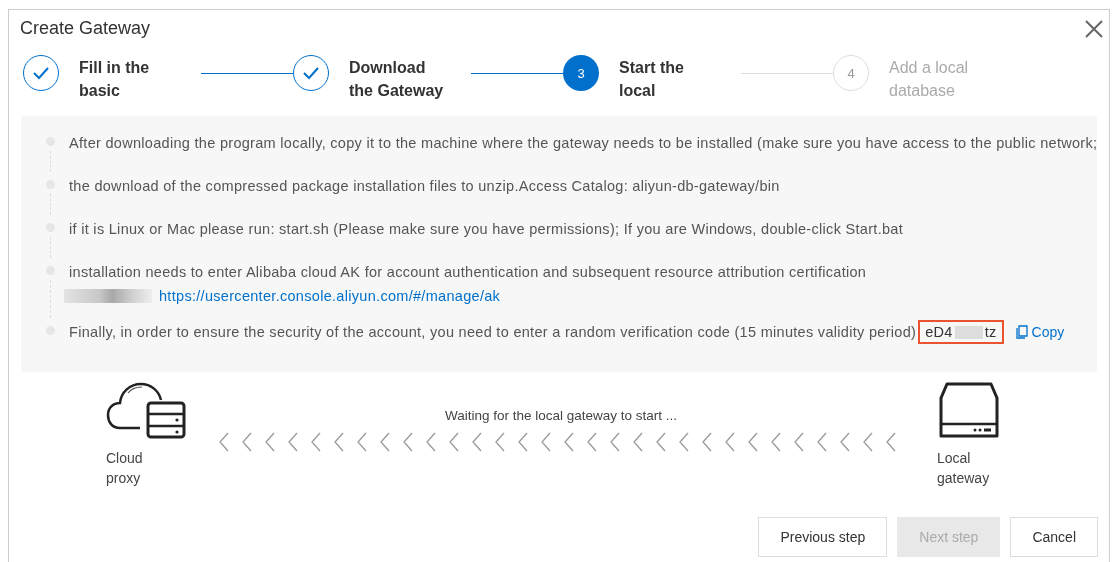  I want to click on step-label: Fill in the basic, so click(115, 79).